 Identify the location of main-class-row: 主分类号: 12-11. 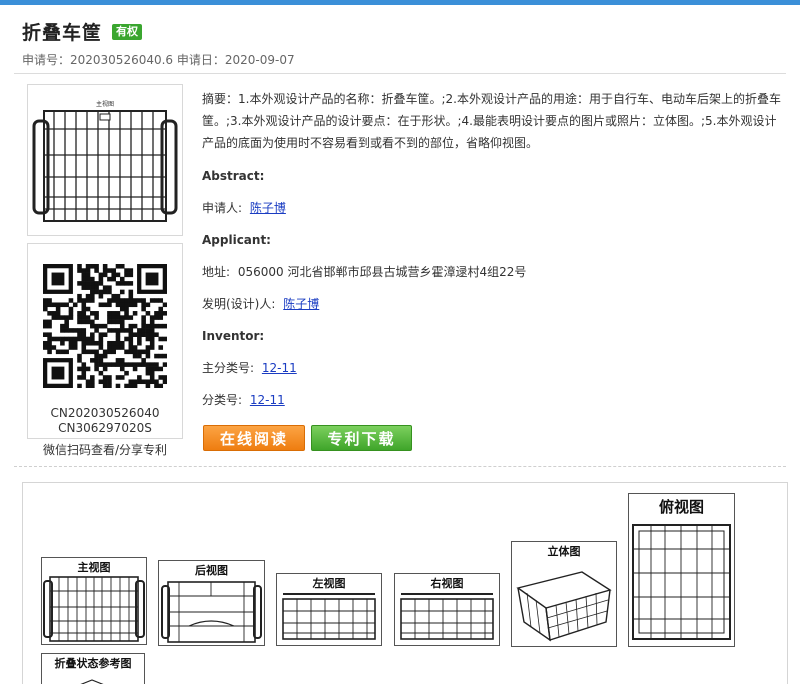
(492, 368).